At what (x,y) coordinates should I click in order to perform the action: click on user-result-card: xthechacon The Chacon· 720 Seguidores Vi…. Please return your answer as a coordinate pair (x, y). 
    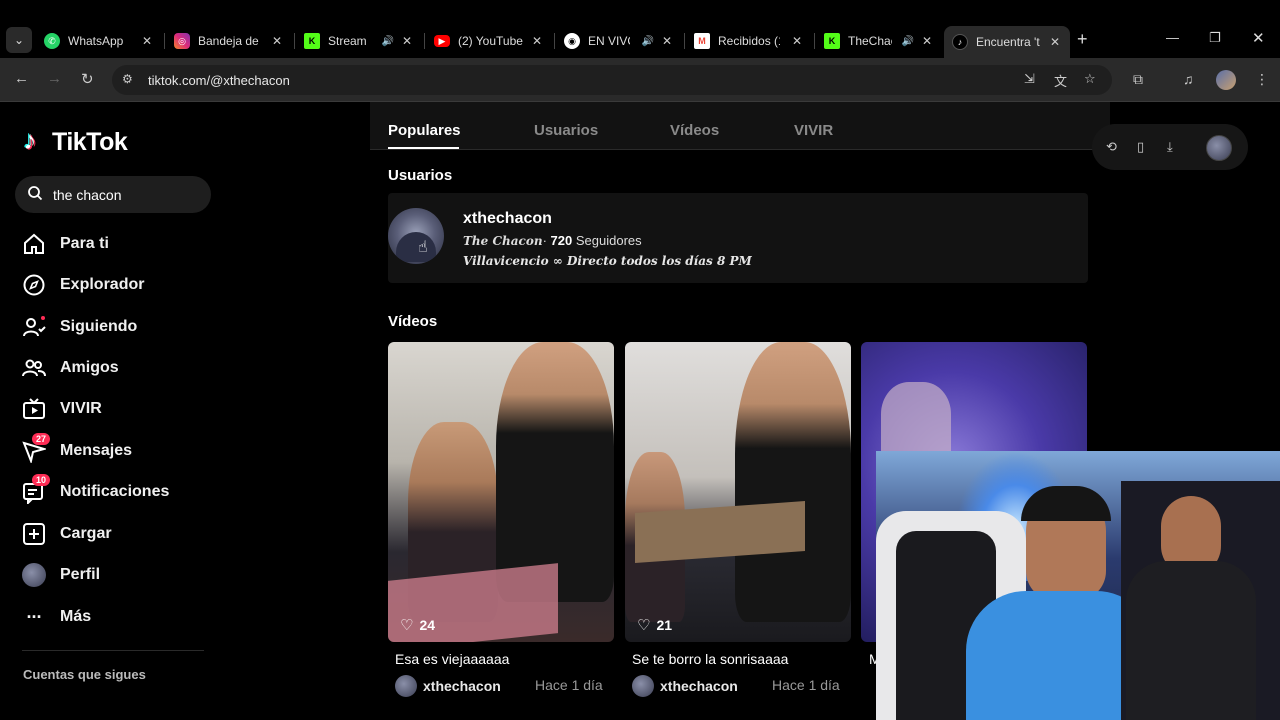
    Looking at the image, I should click on (738, 238).